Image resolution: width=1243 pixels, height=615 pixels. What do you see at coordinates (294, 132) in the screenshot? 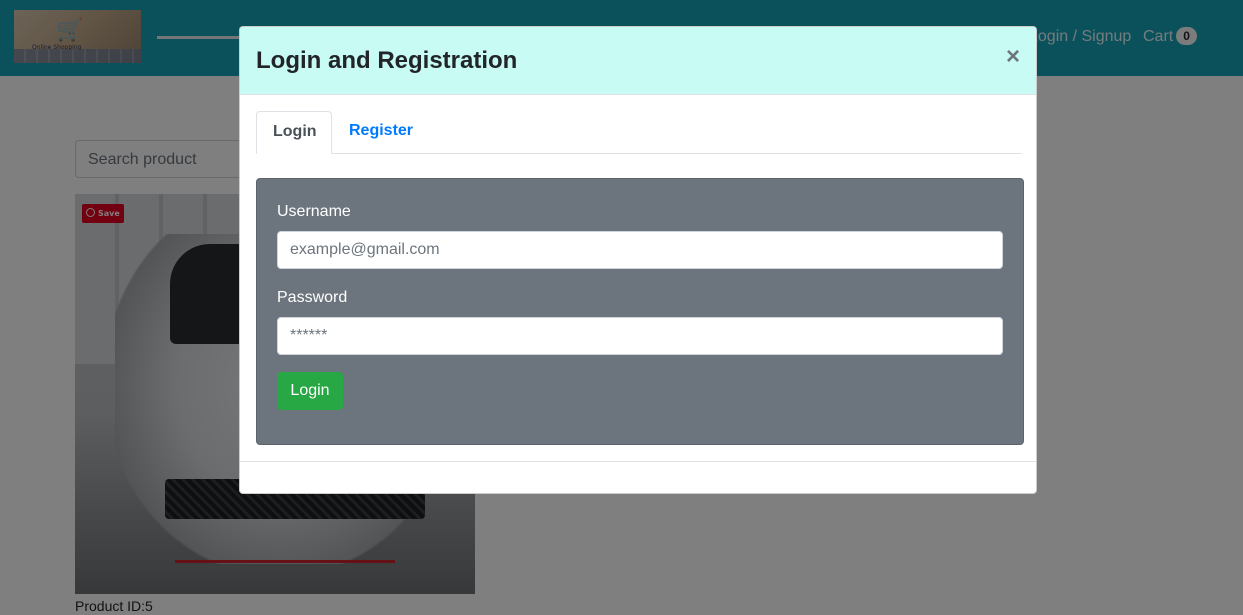
I see `tab-login: Login` at bounding box center [294, 132].